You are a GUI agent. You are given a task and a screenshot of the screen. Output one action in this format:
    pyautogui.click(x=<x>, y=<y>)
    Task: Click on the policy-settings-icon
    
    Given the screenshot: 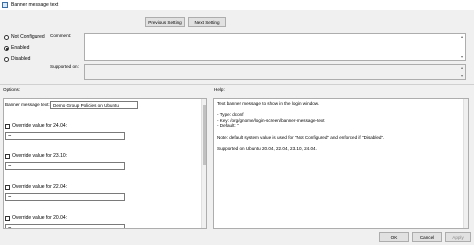 What is the action you would take?
    pyautogui.click(x=5, y=5)
    